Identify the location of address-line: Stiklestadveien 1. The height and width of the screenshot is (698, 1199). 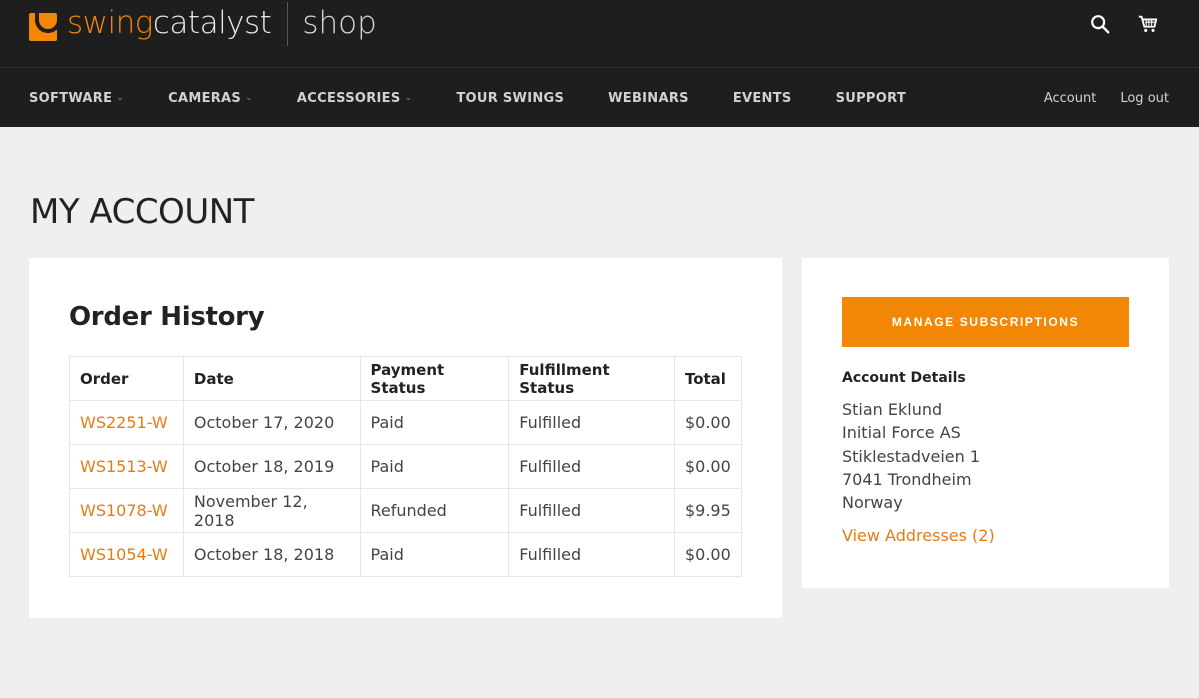
(911, 456).